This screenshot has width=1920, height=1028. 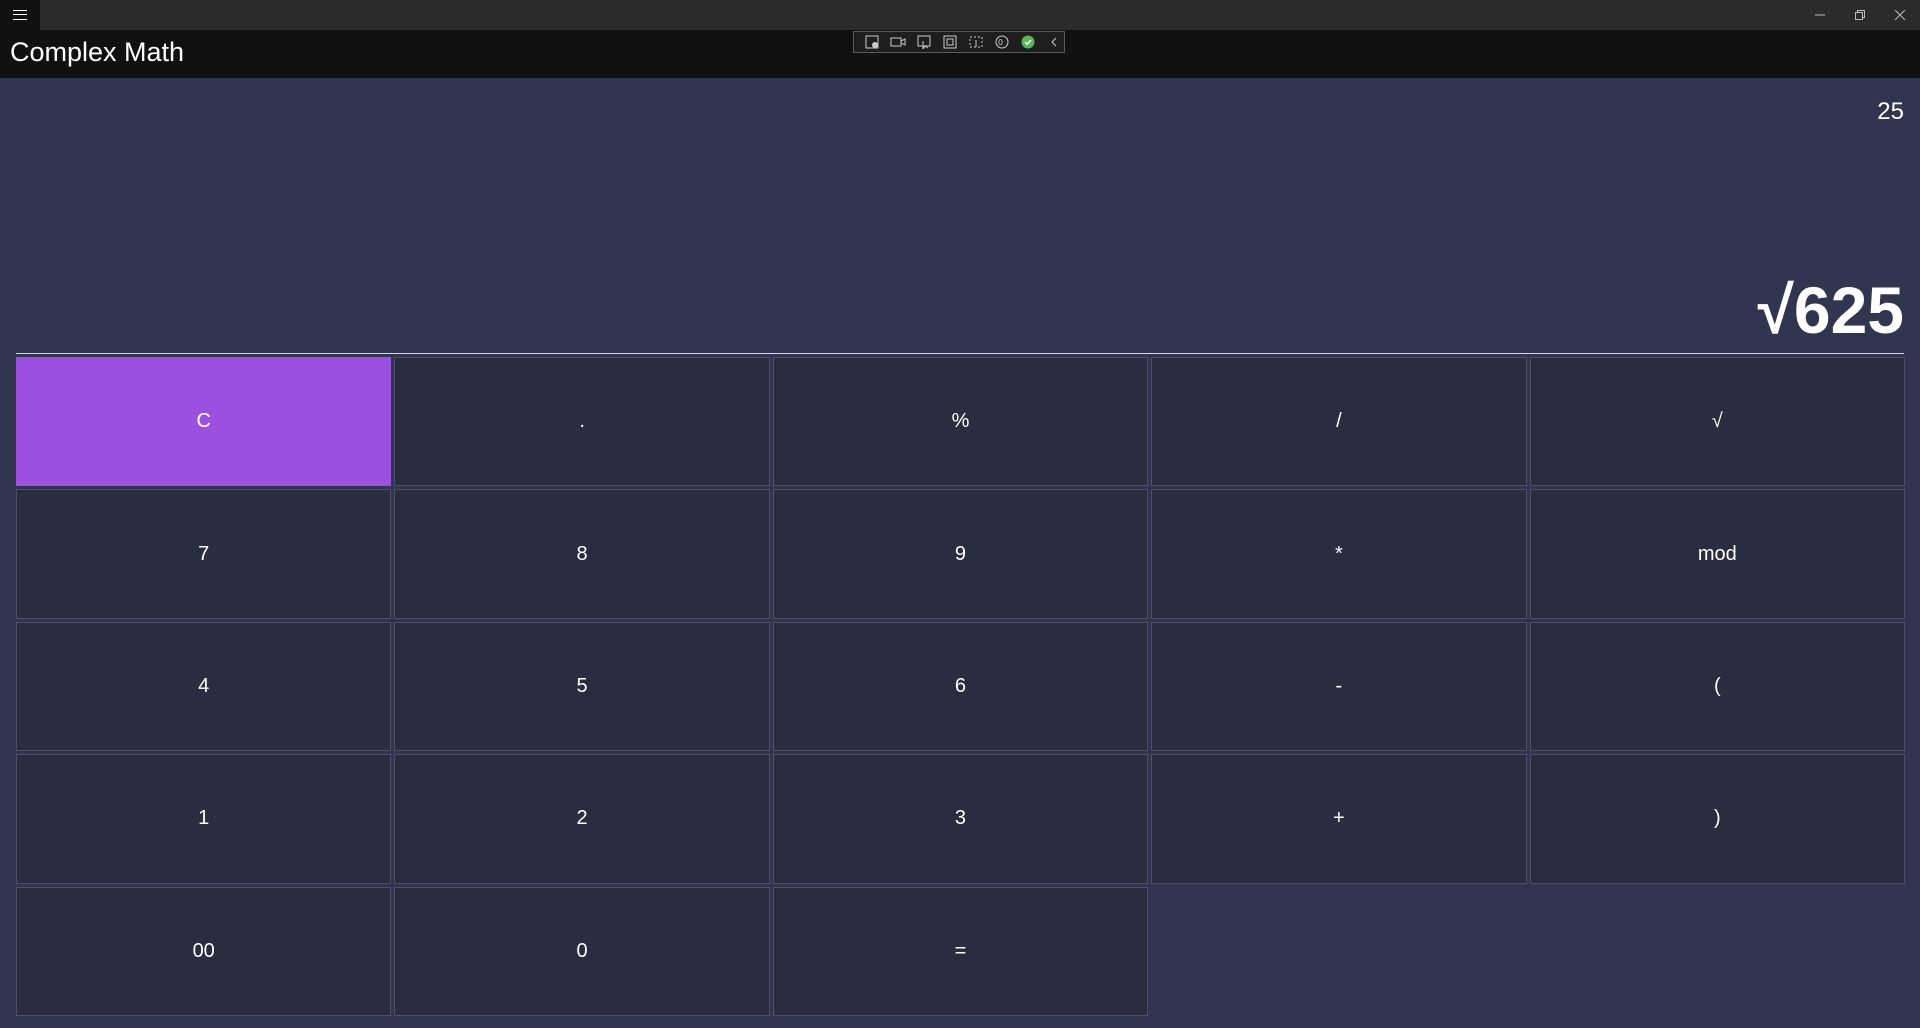 What do you see at coordinates (1830, 310) in the screenshot?
I see `expression-value: √625` at bounding box center [1830, 310].